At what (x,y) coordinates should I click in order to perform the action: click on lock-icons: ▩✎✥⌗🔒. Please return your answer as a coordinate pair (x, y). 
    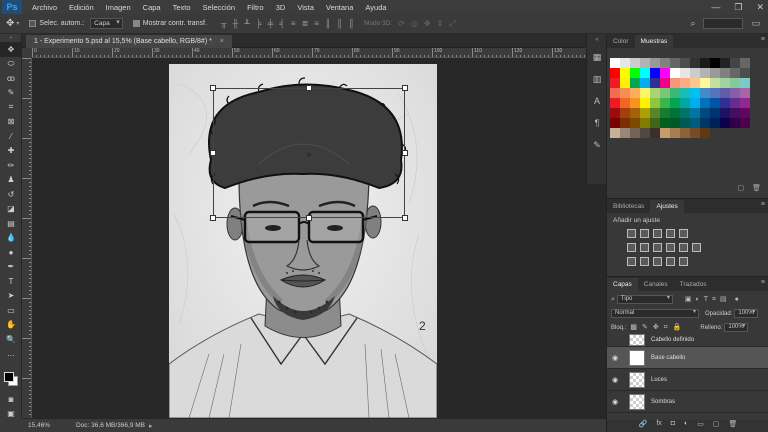
    Looking at the image, I should click on (658, 327).